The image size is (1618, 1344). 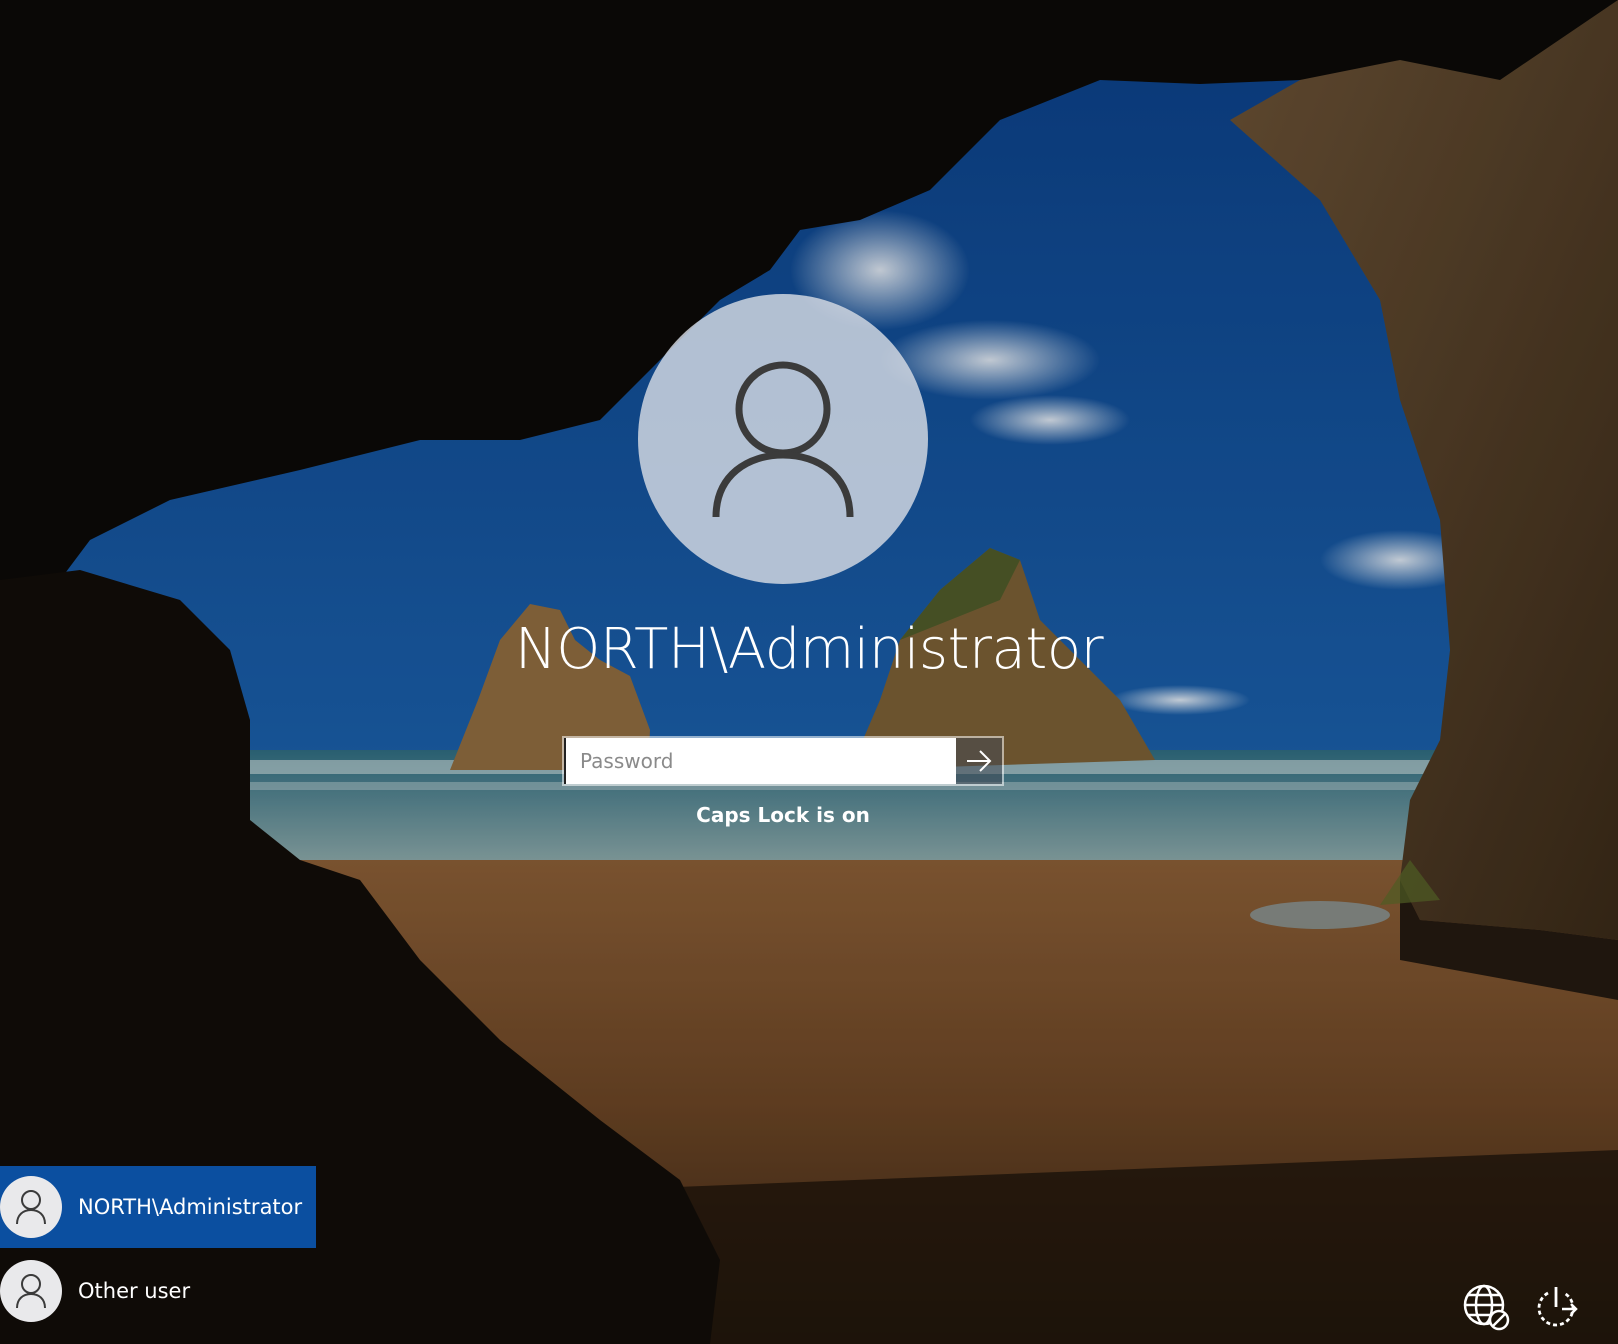 I want to click on power-button, so click(x=1556, y=1307).